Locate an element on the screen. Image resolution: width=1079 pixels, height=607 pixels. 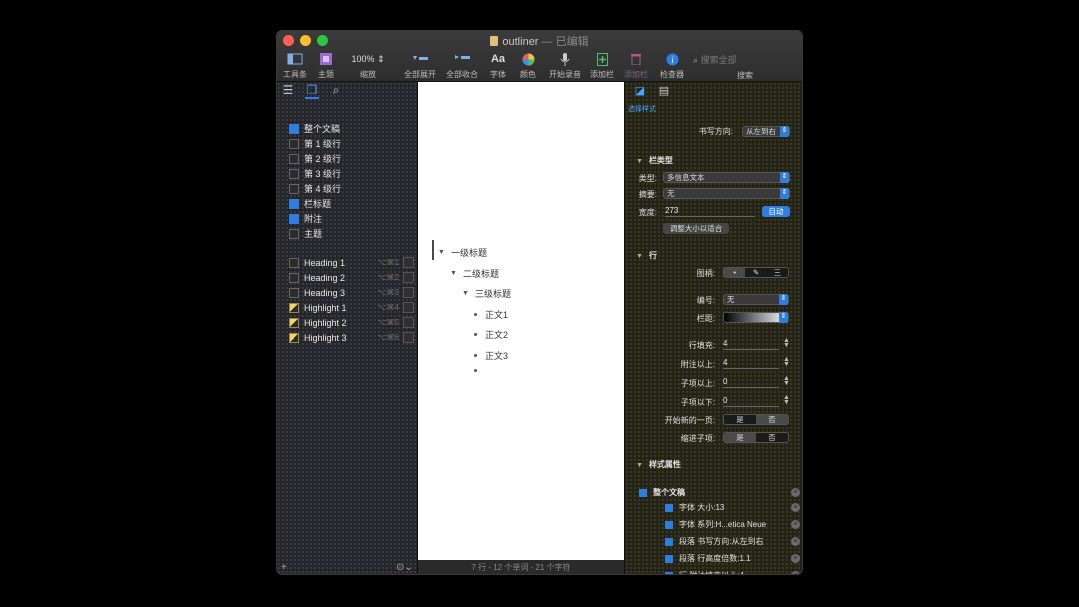
outline-tab-icon: ☰ is located at coordinates (288, 91).